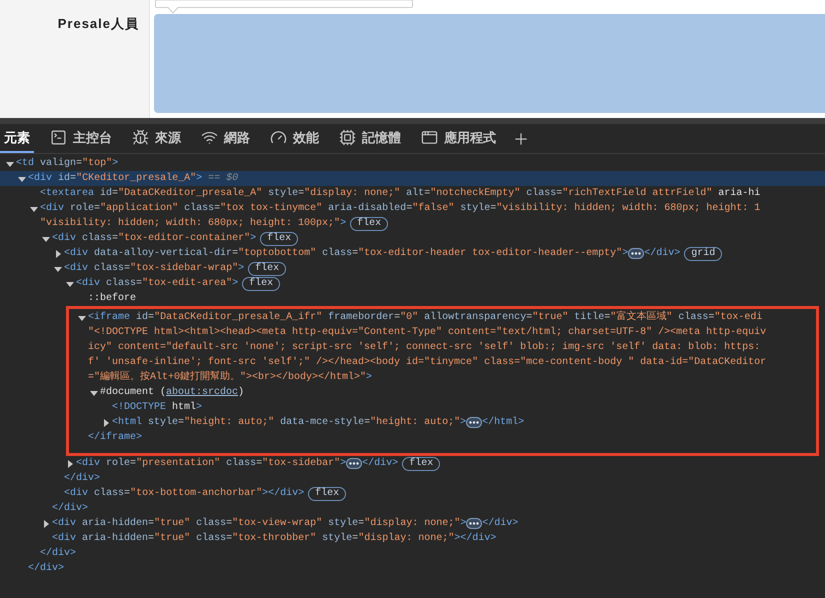 This screenshot has height=598, width=825. I want to click on dom-node-text: <textarea id="DataCKeditor_presale_A" style="display: none;" alt="notcheckEmpty" class="richTextField attrField" aria-hi, so click(400, 193).